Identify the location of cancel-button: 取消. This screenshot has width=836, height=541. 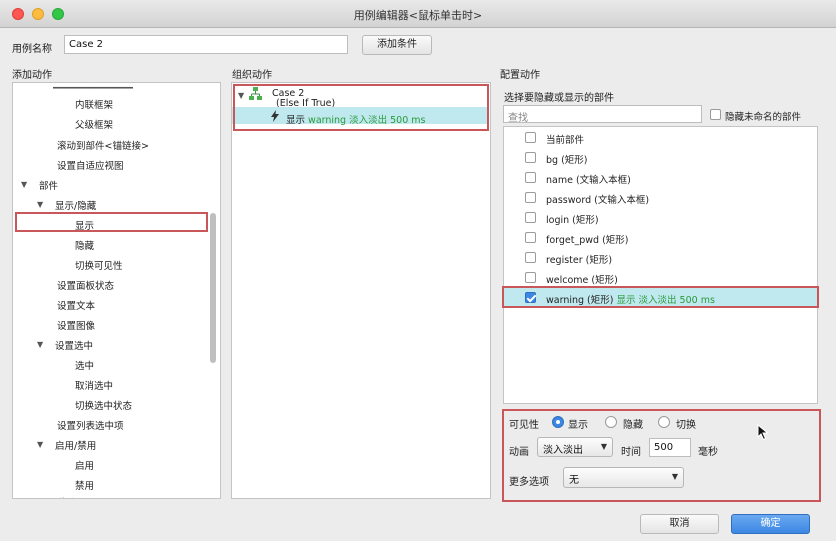
(679, 524).